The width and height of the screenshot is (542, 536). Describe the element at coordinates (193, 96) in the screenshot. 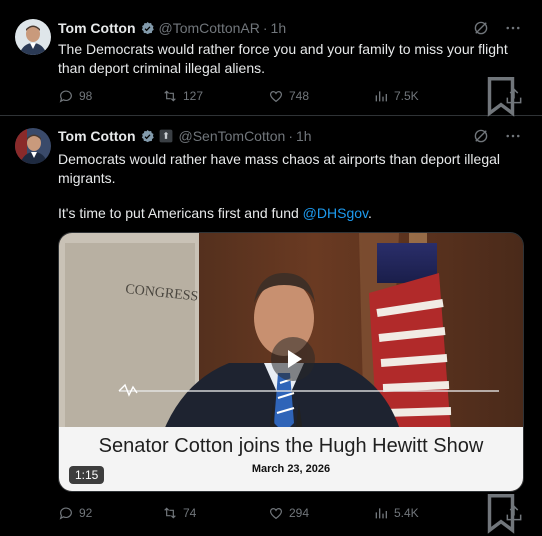

I see `repost-count: 127` at that location.